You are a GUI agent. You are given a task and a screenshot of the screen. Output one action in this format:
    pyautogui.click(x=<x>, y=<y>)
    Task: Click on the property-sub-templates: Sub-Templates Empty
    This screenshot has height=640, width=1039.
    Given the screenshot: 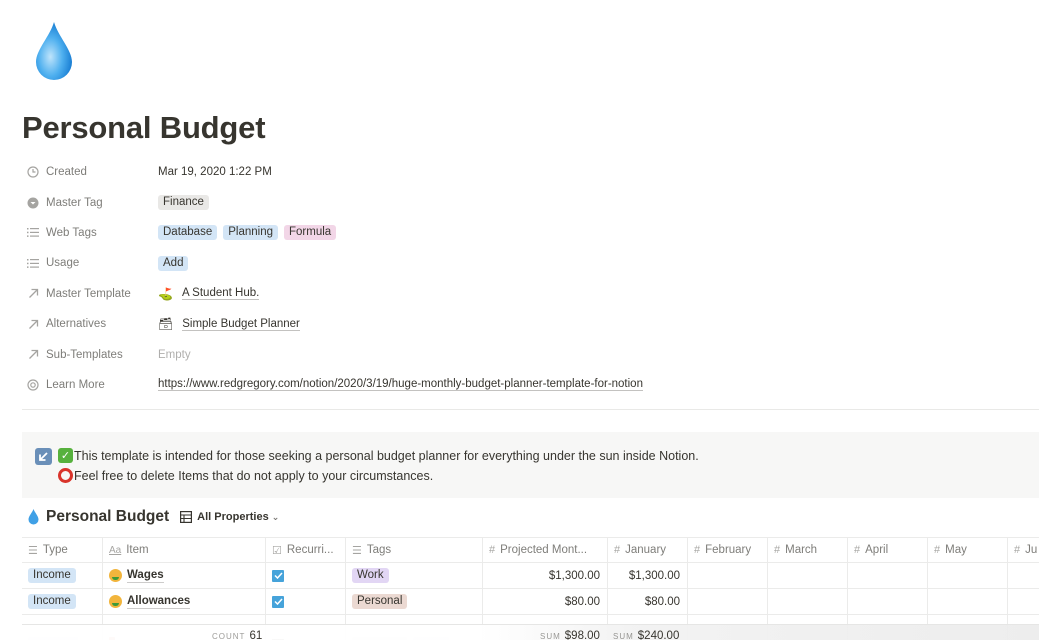 What is the action you would take?
    pyautogui.click(x=530, y=354)
    